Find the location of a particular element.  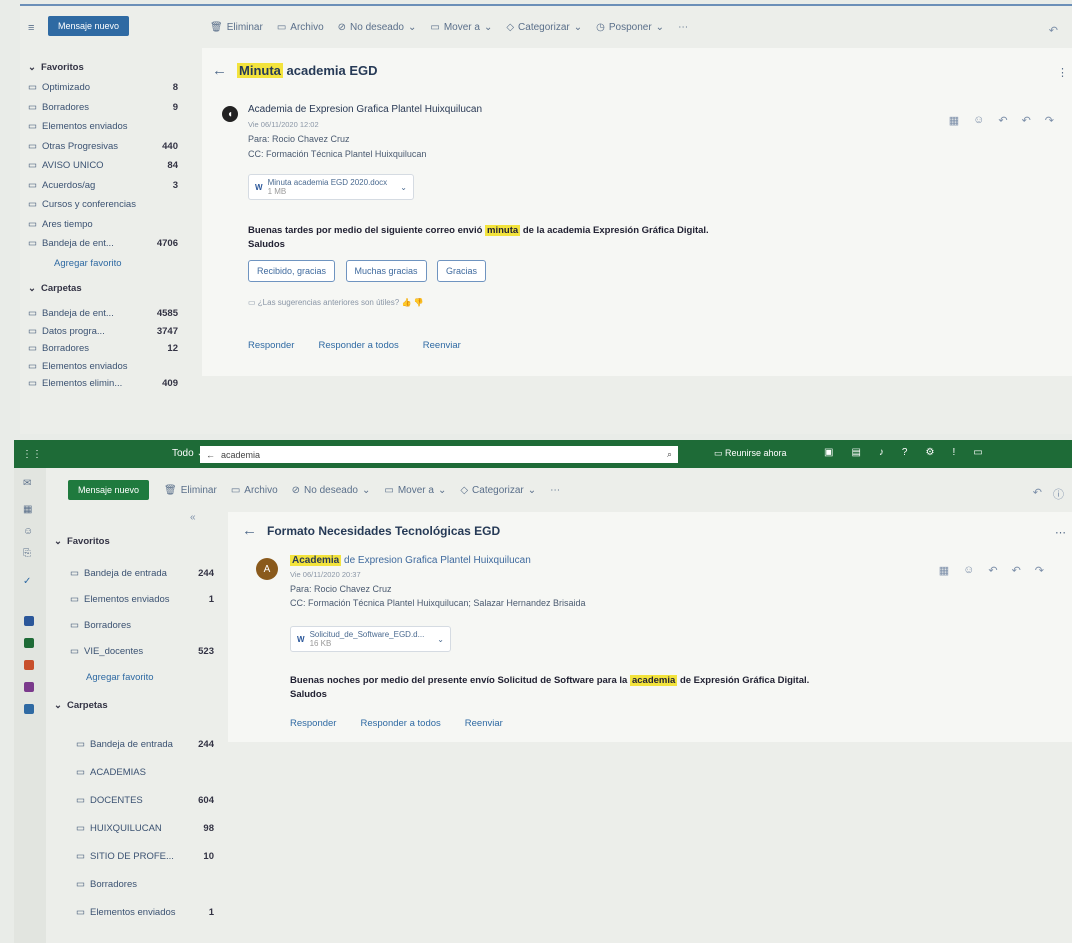

folder-item: ▭ AVISO UNICO 84 is located at coordinates (103, 166).